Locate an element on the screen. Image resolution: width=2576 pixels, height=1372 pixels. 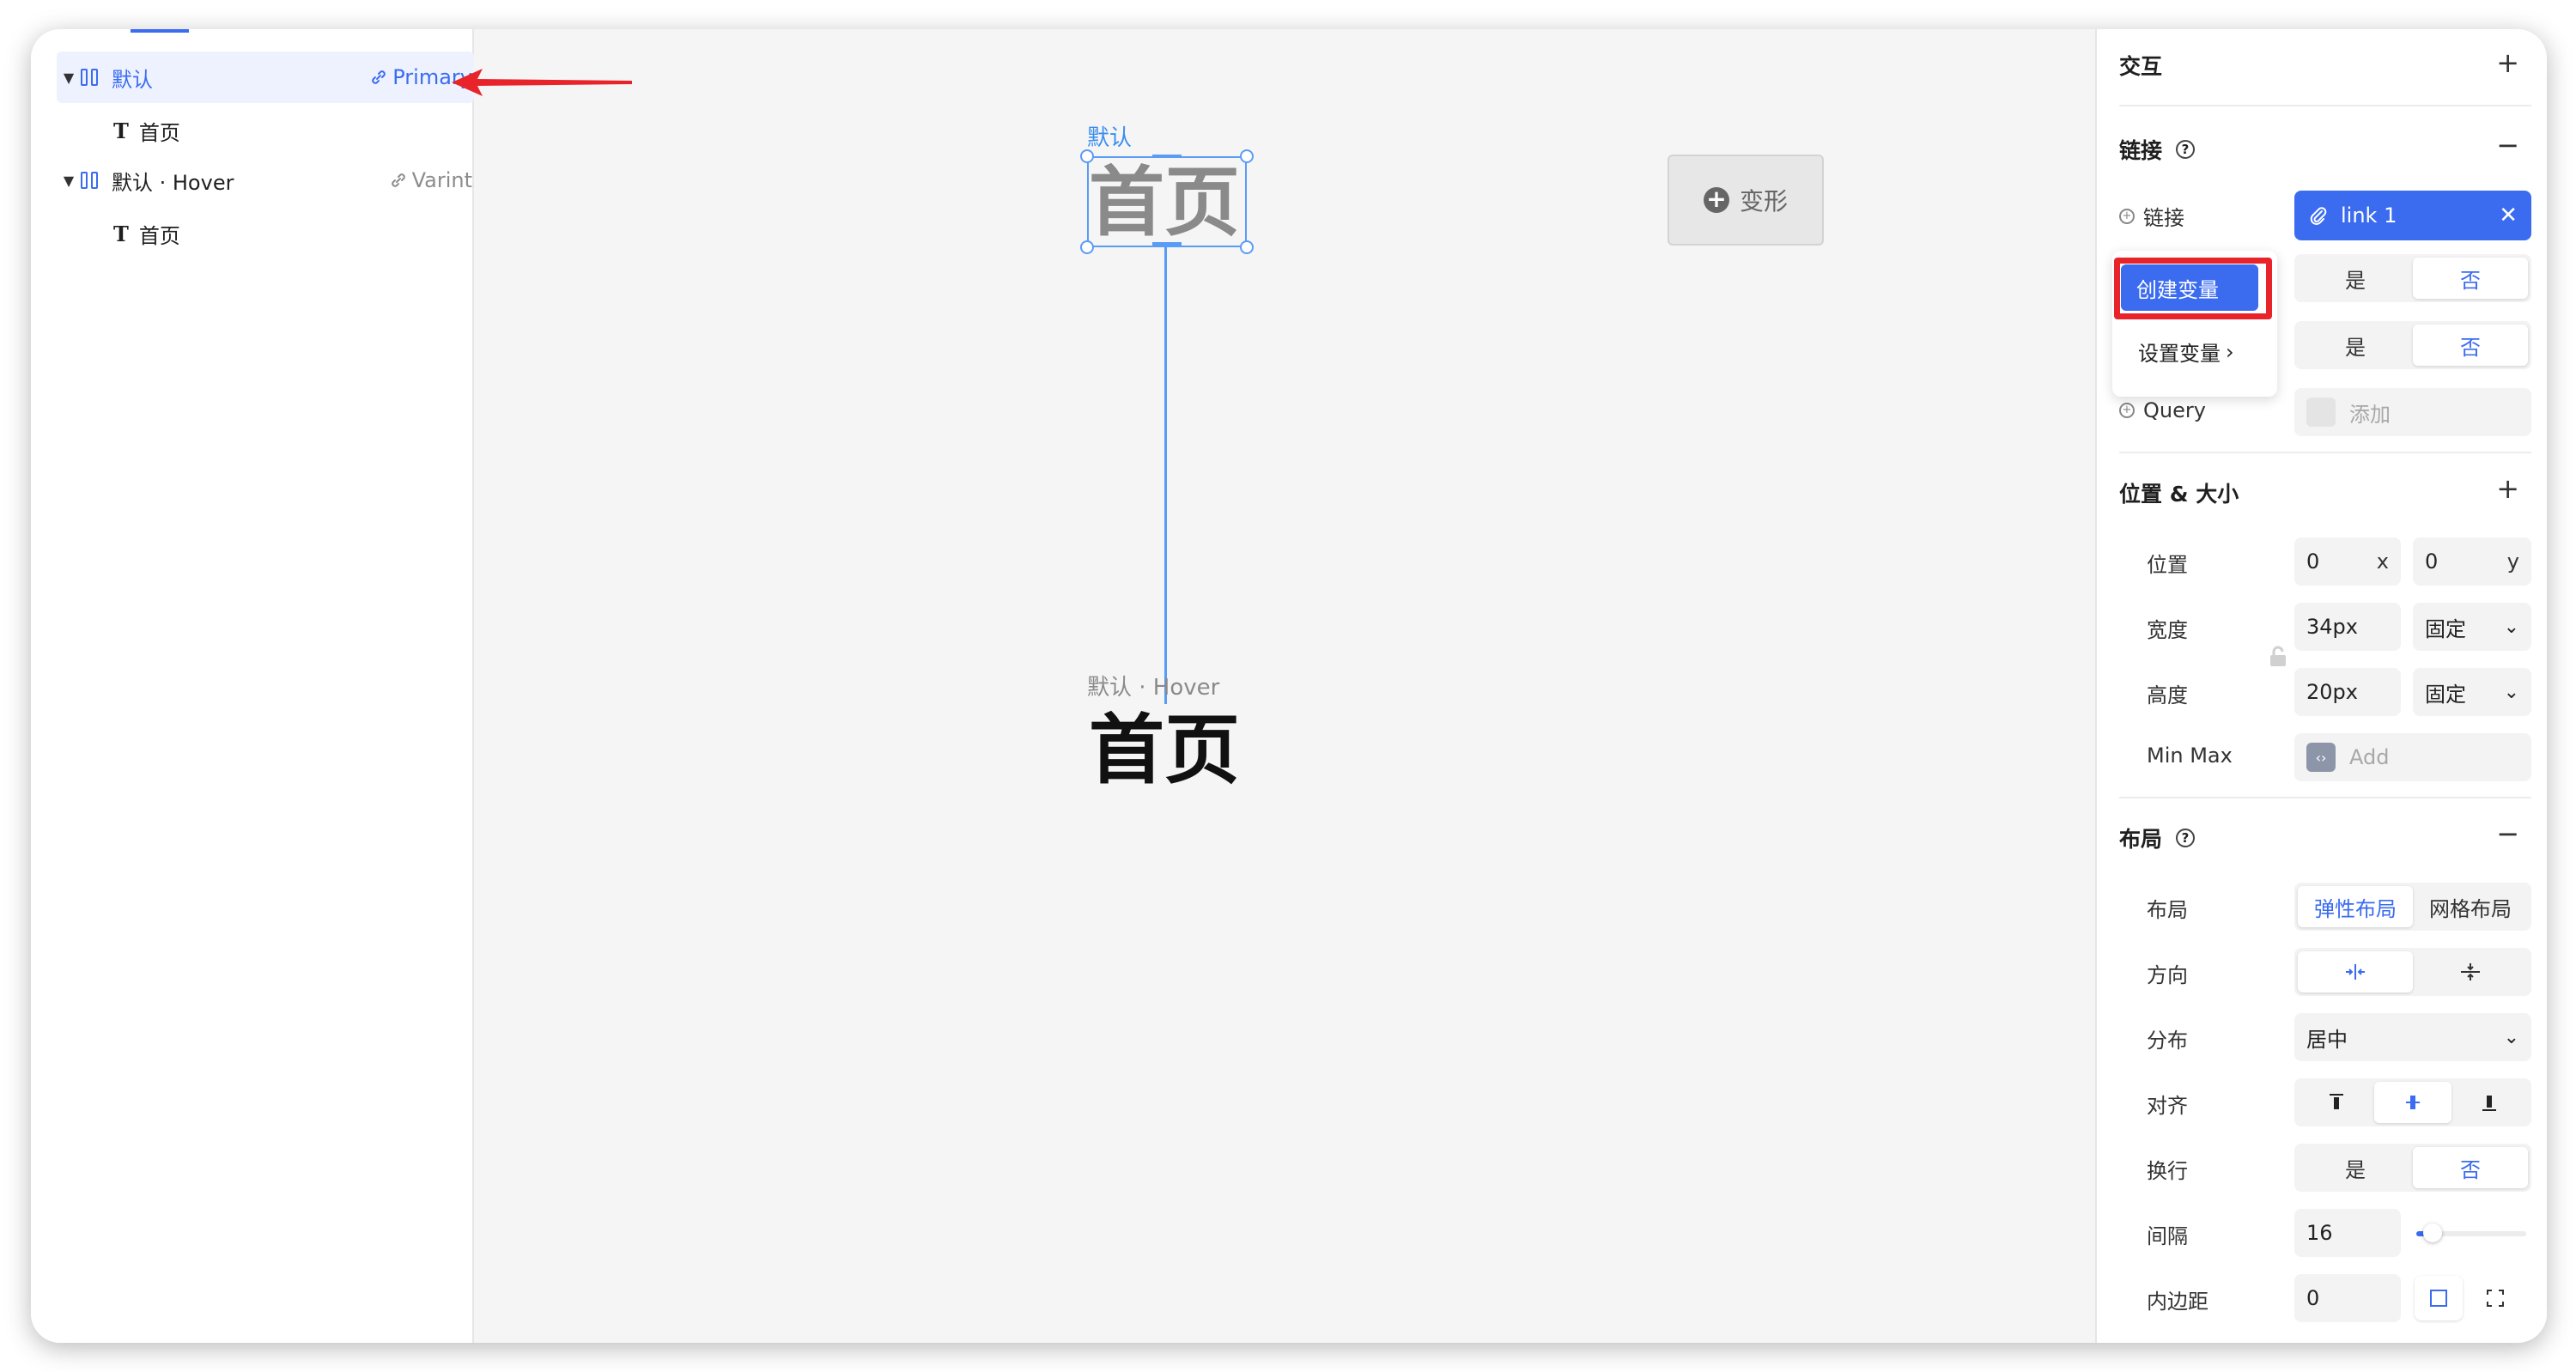
layer-item-hover-child: T 首页 is located at coordinates (285, 233).